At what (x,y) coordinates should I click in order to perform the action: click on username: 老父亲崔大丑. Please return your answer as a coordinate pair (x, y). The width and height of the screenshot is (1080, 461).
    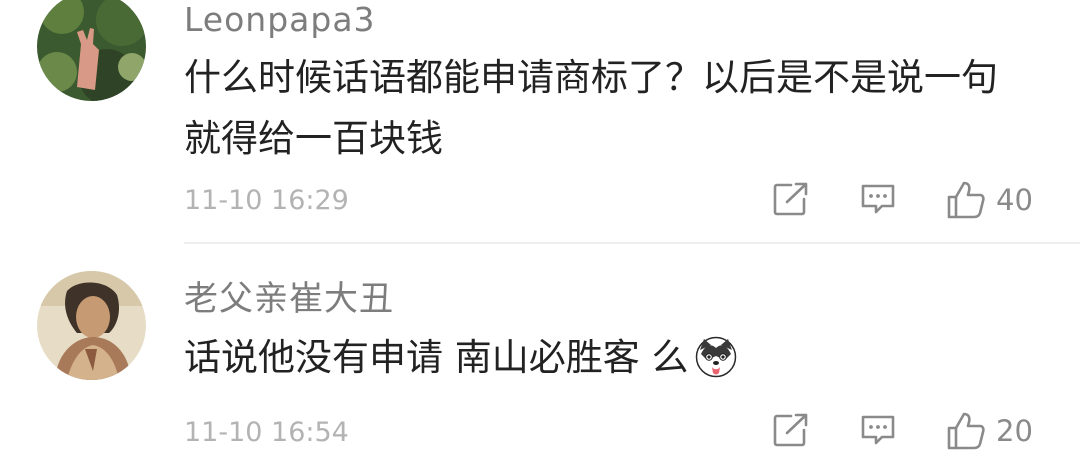
    Looking at the image, I should click on (289, 299).